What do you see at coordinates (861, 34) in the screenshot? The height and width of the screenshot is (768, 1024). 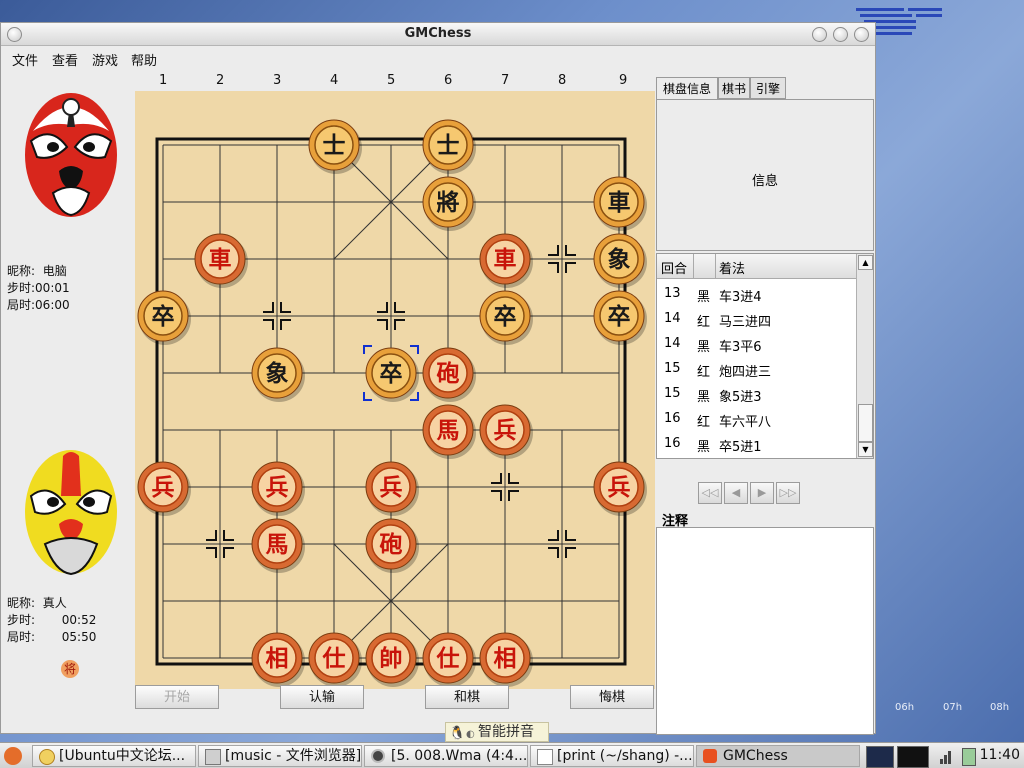 I see `close-button` at bounding box center [861, 34].